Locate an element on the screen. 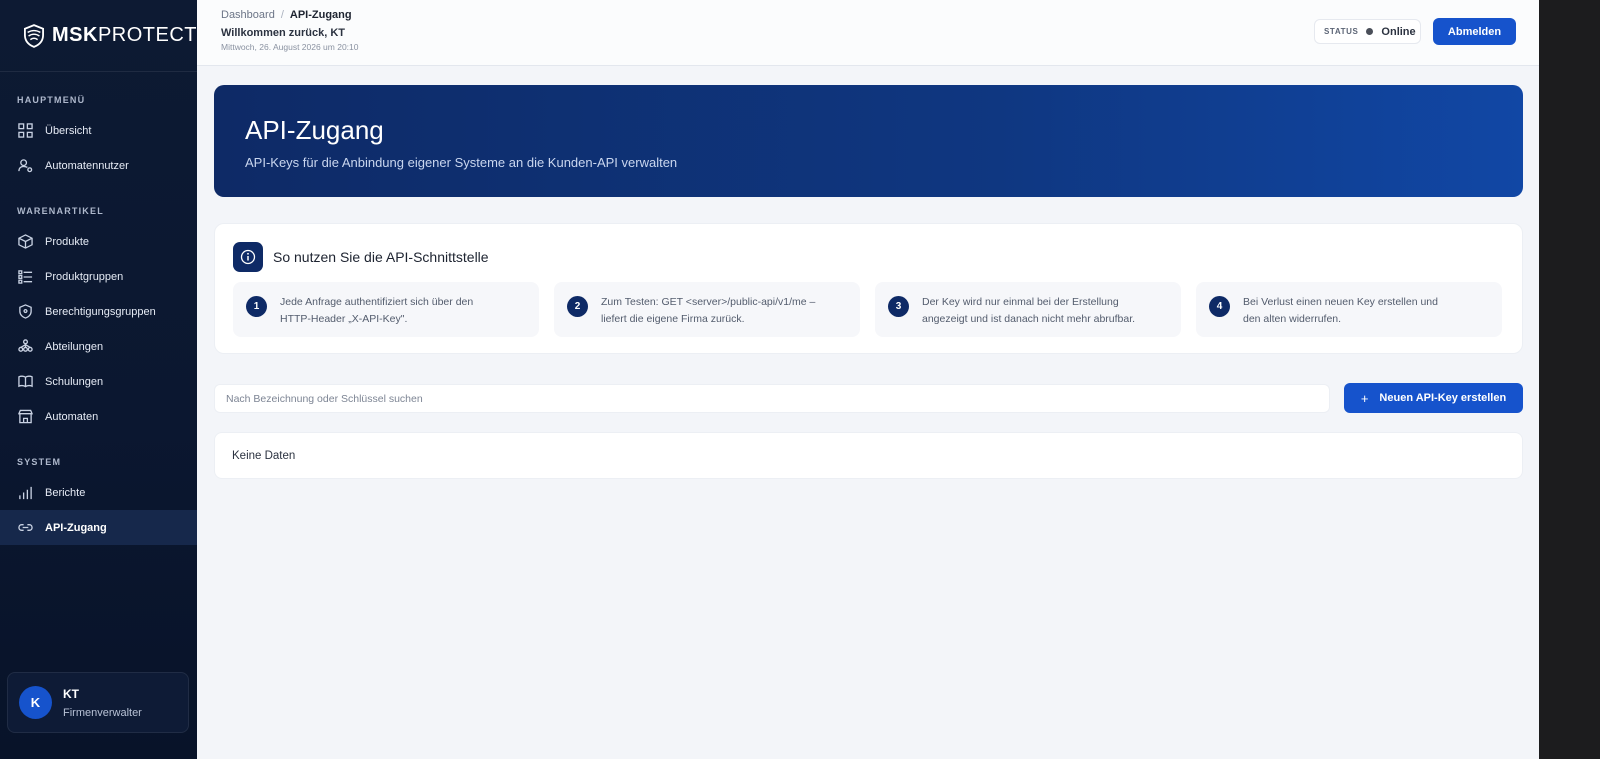  avatar: K is located at coordinates (35, 702).